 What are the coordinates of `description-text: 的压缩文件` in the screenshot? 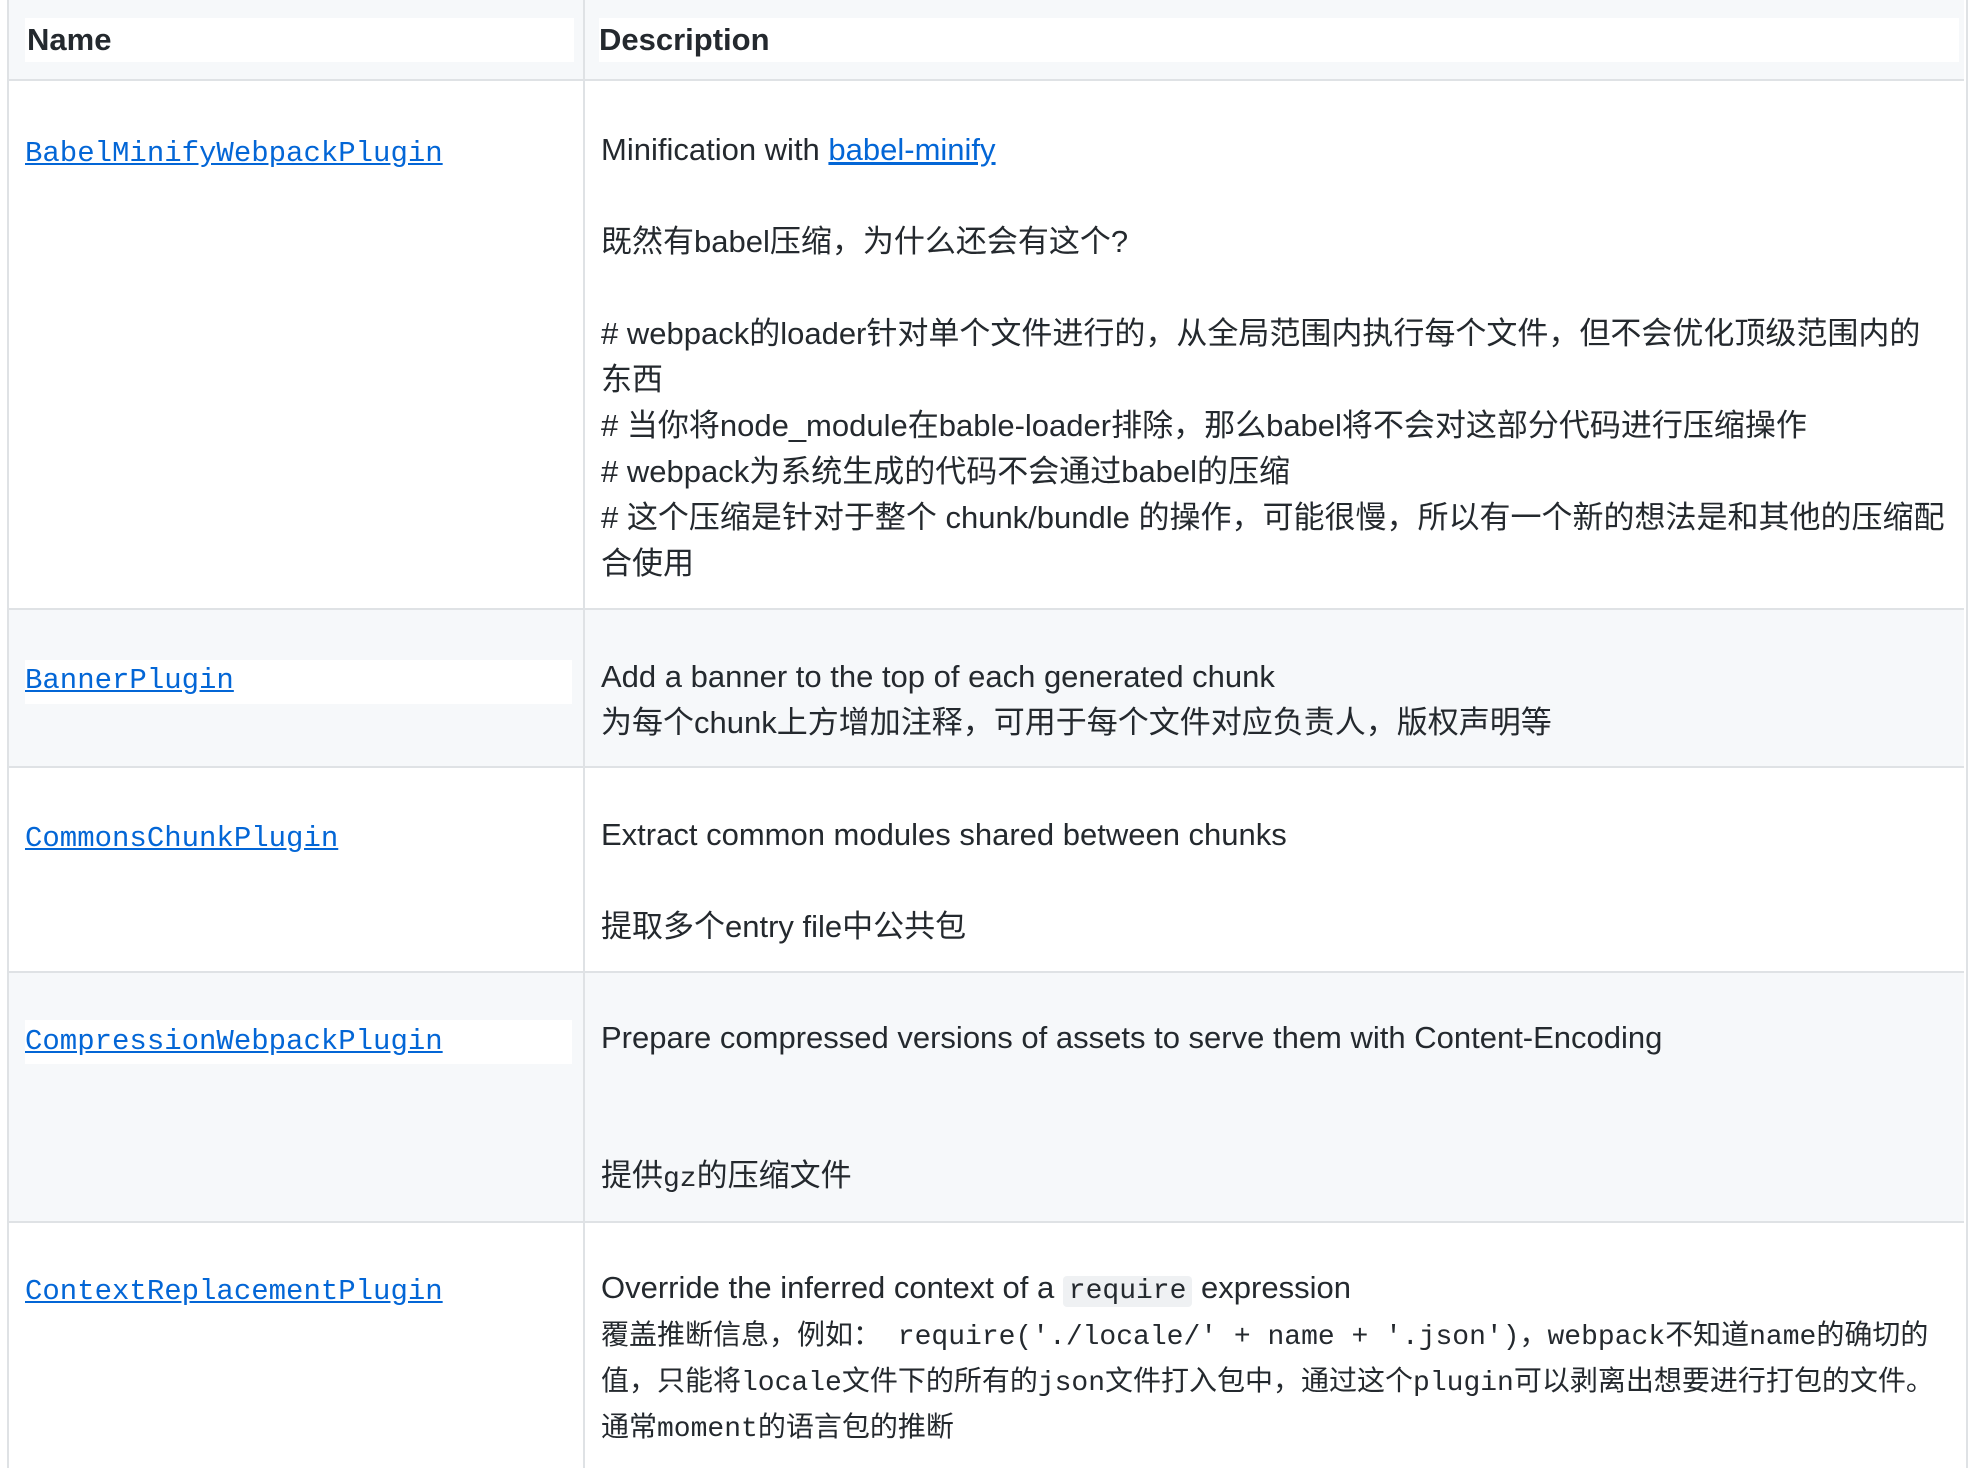 It's located at (774, 1175).